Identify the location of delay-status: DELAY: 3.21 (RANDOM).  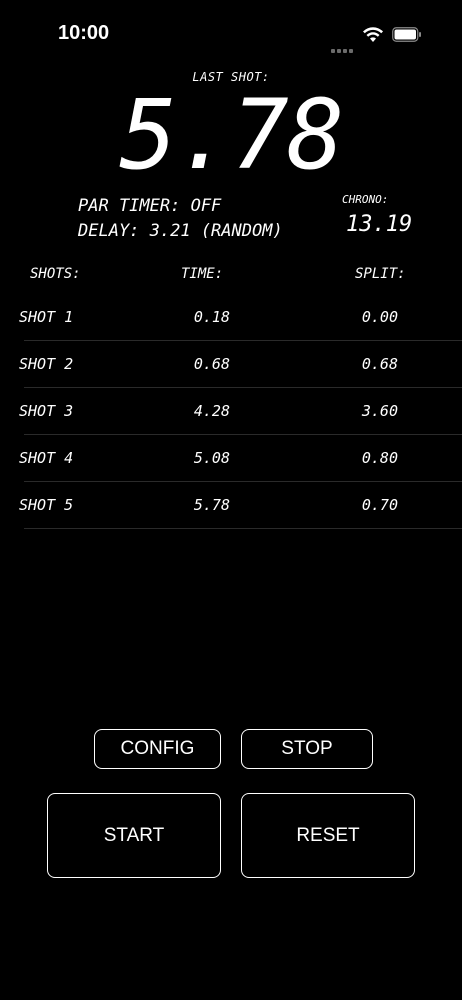
(180, 231).